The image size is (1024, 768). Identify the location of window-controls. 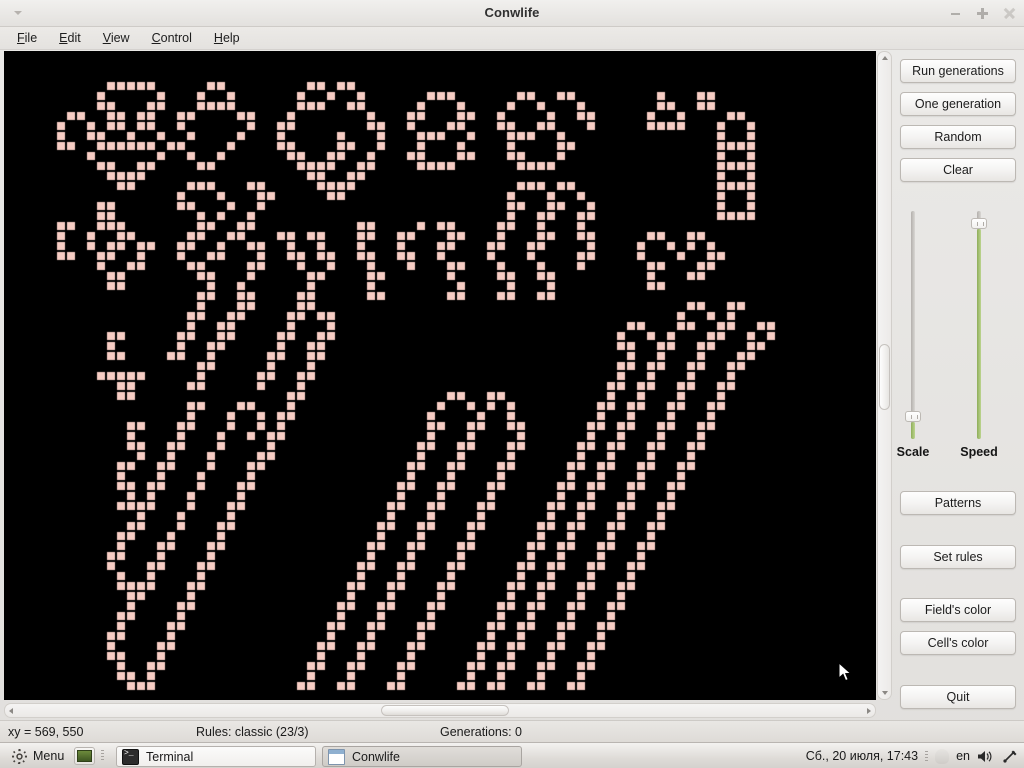
(982, 13).